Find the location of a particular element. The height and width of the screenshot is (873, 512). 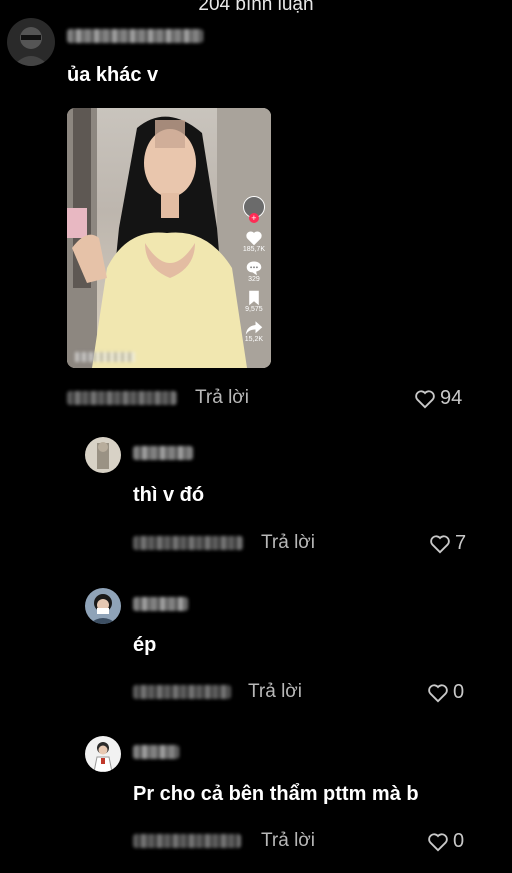

share-arrow-icon is located at coordinates (254, 328).